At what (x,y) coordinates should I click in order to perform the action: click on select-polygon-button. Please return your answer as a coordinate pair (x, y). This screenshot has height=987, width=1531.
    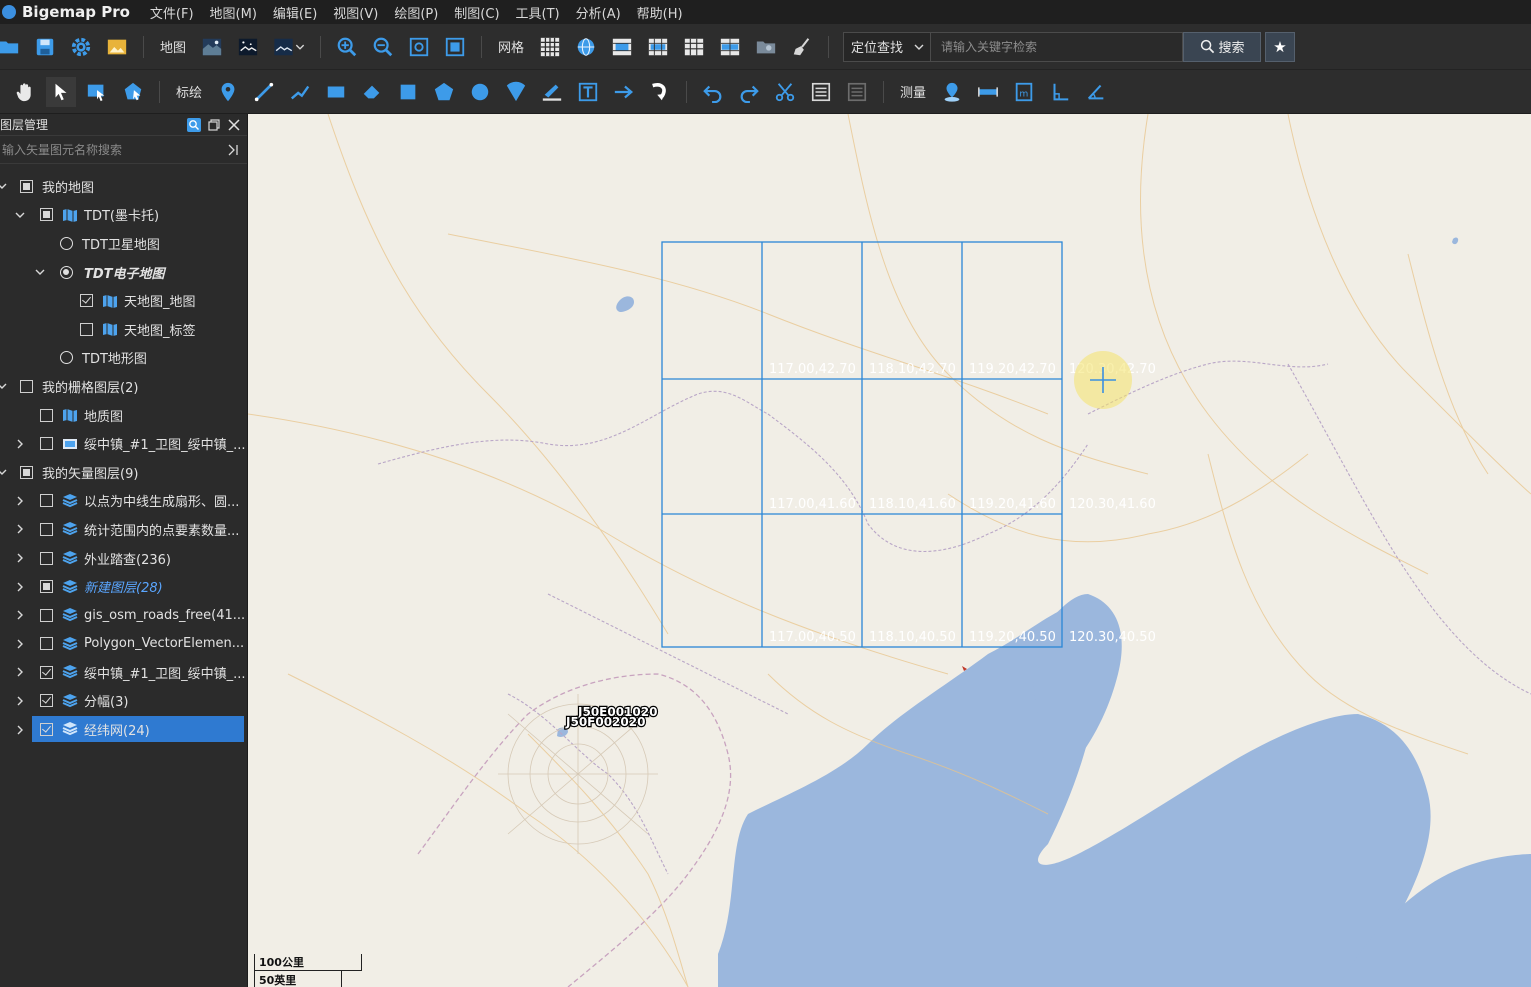
    Looking at the image, I should click on (133, 92).